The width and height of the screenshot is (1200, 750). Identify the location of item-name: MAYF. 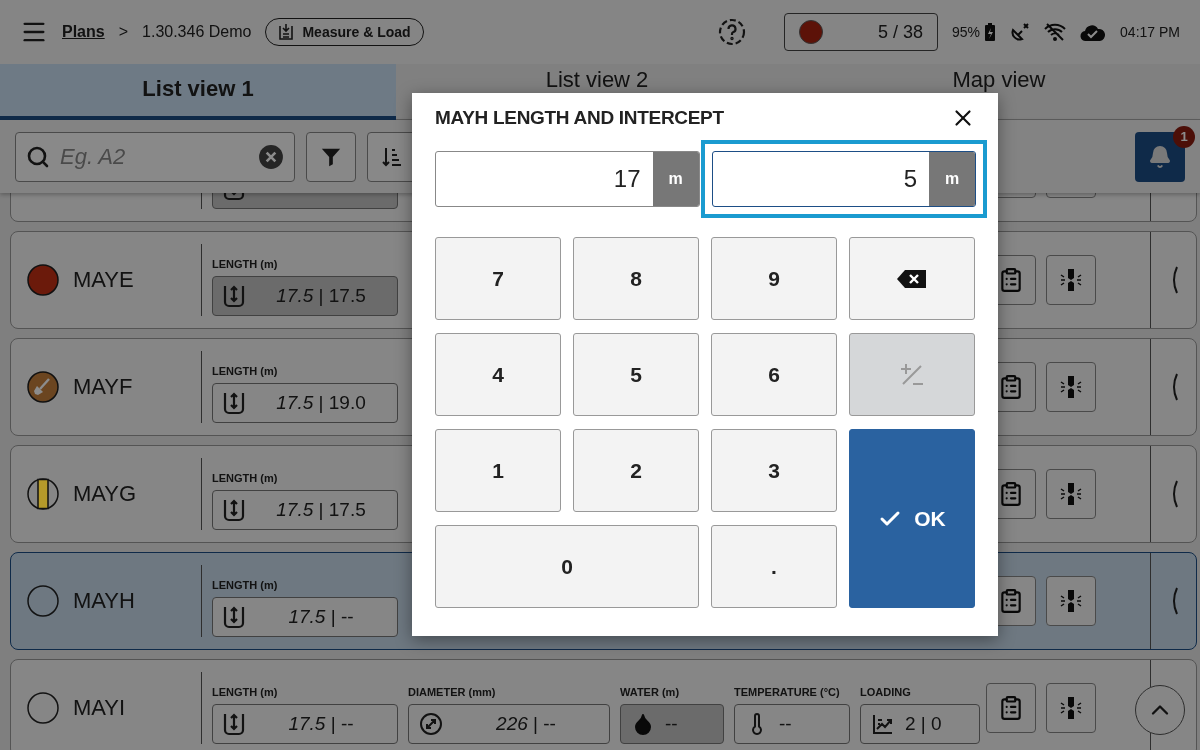
(103, 387).